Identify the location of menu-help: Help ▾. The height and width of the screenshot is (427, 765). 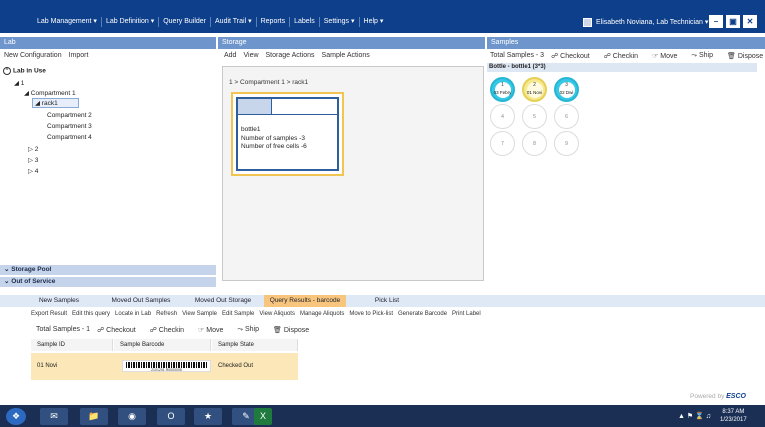
(374, 22).